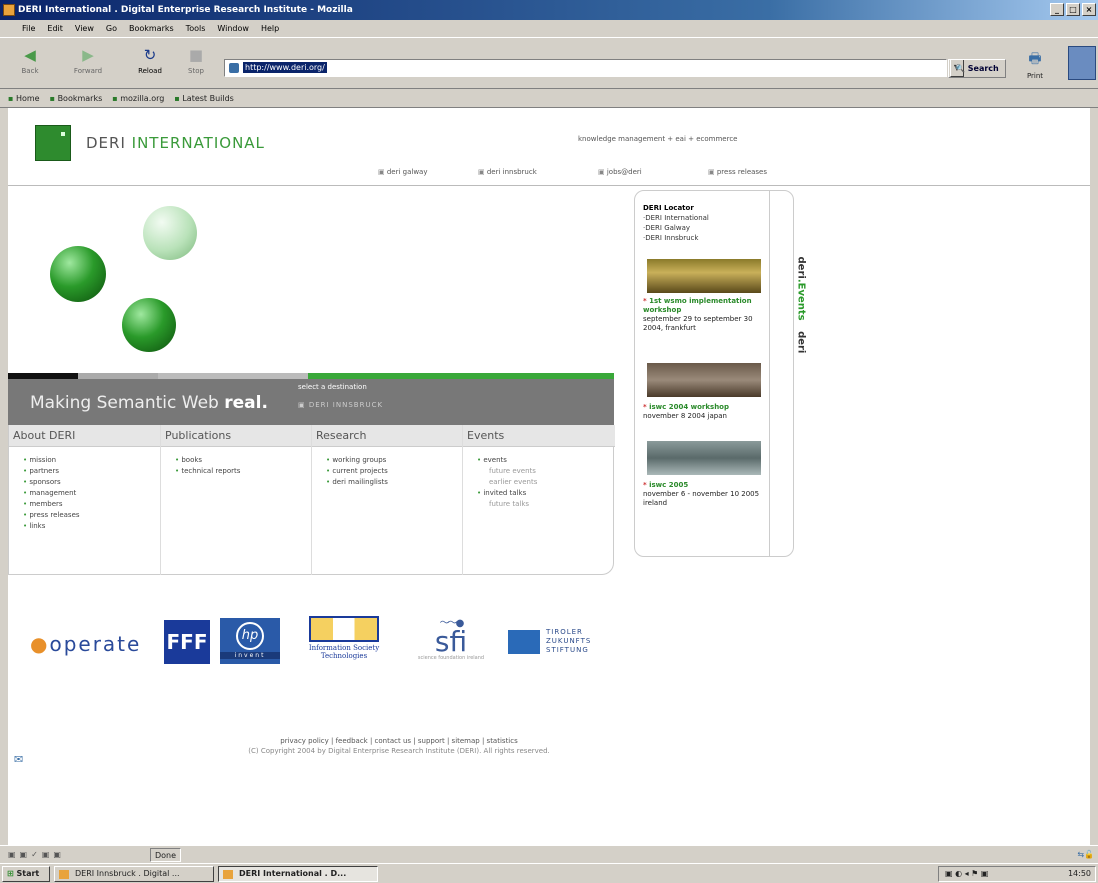  I want to click on search-icon: 🔍, so click(960, 68).